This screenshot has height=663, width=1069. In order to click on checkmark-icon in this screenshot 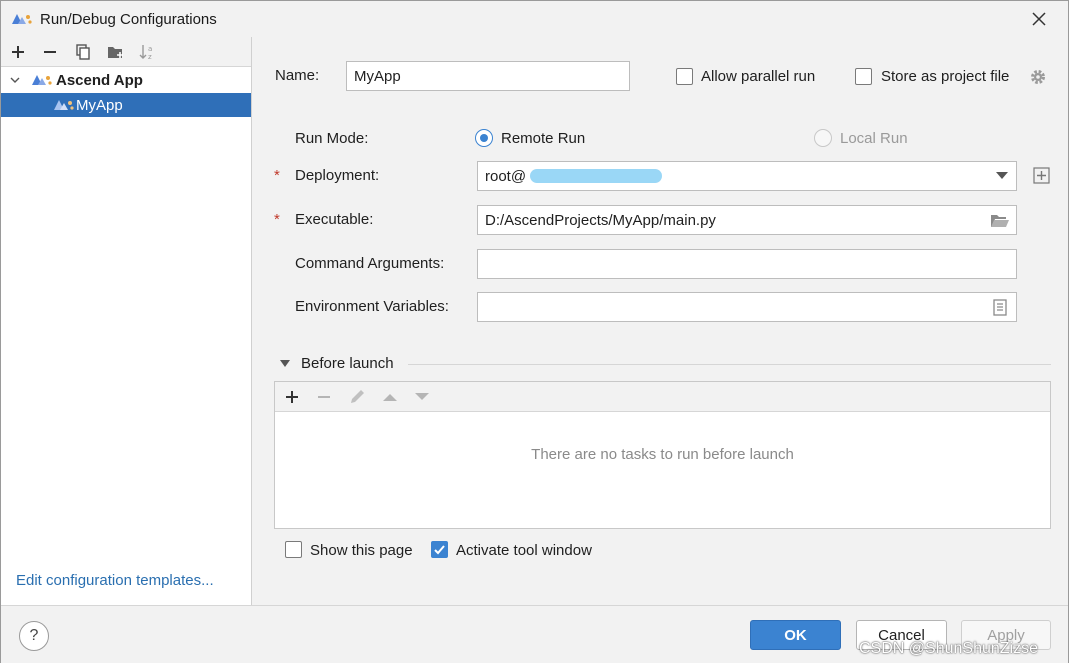, I will do `click(439, 550)`.